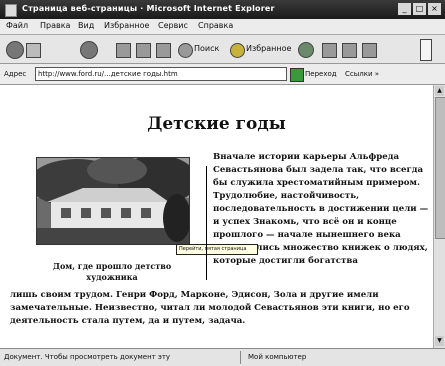 This screenshot has width=445, height=366. What do you see at coordinates (306, 50) in the screenshot?
I see `media-icon` at bounding box center [306, 50].